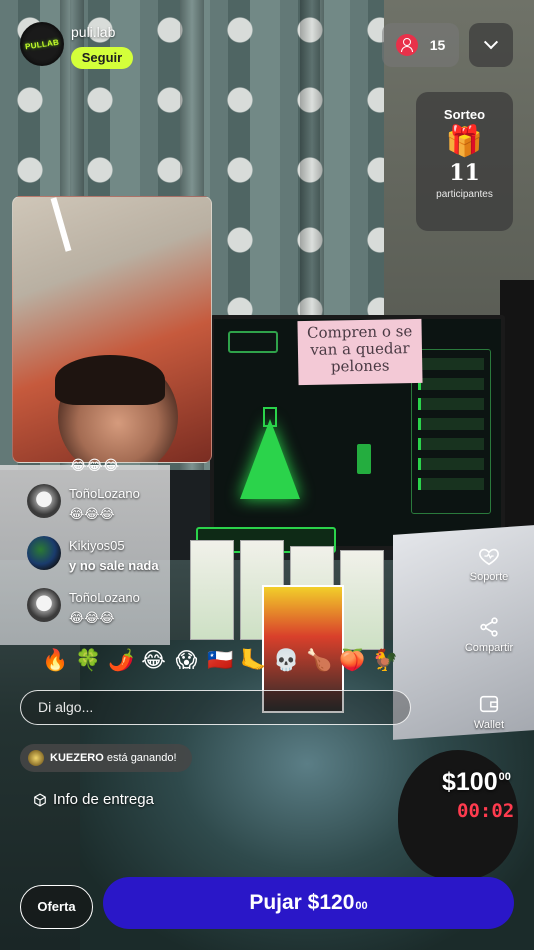  Describe the element at coordinates (360, 366) in the screenshot. I see `note-line: pelones` at that location.